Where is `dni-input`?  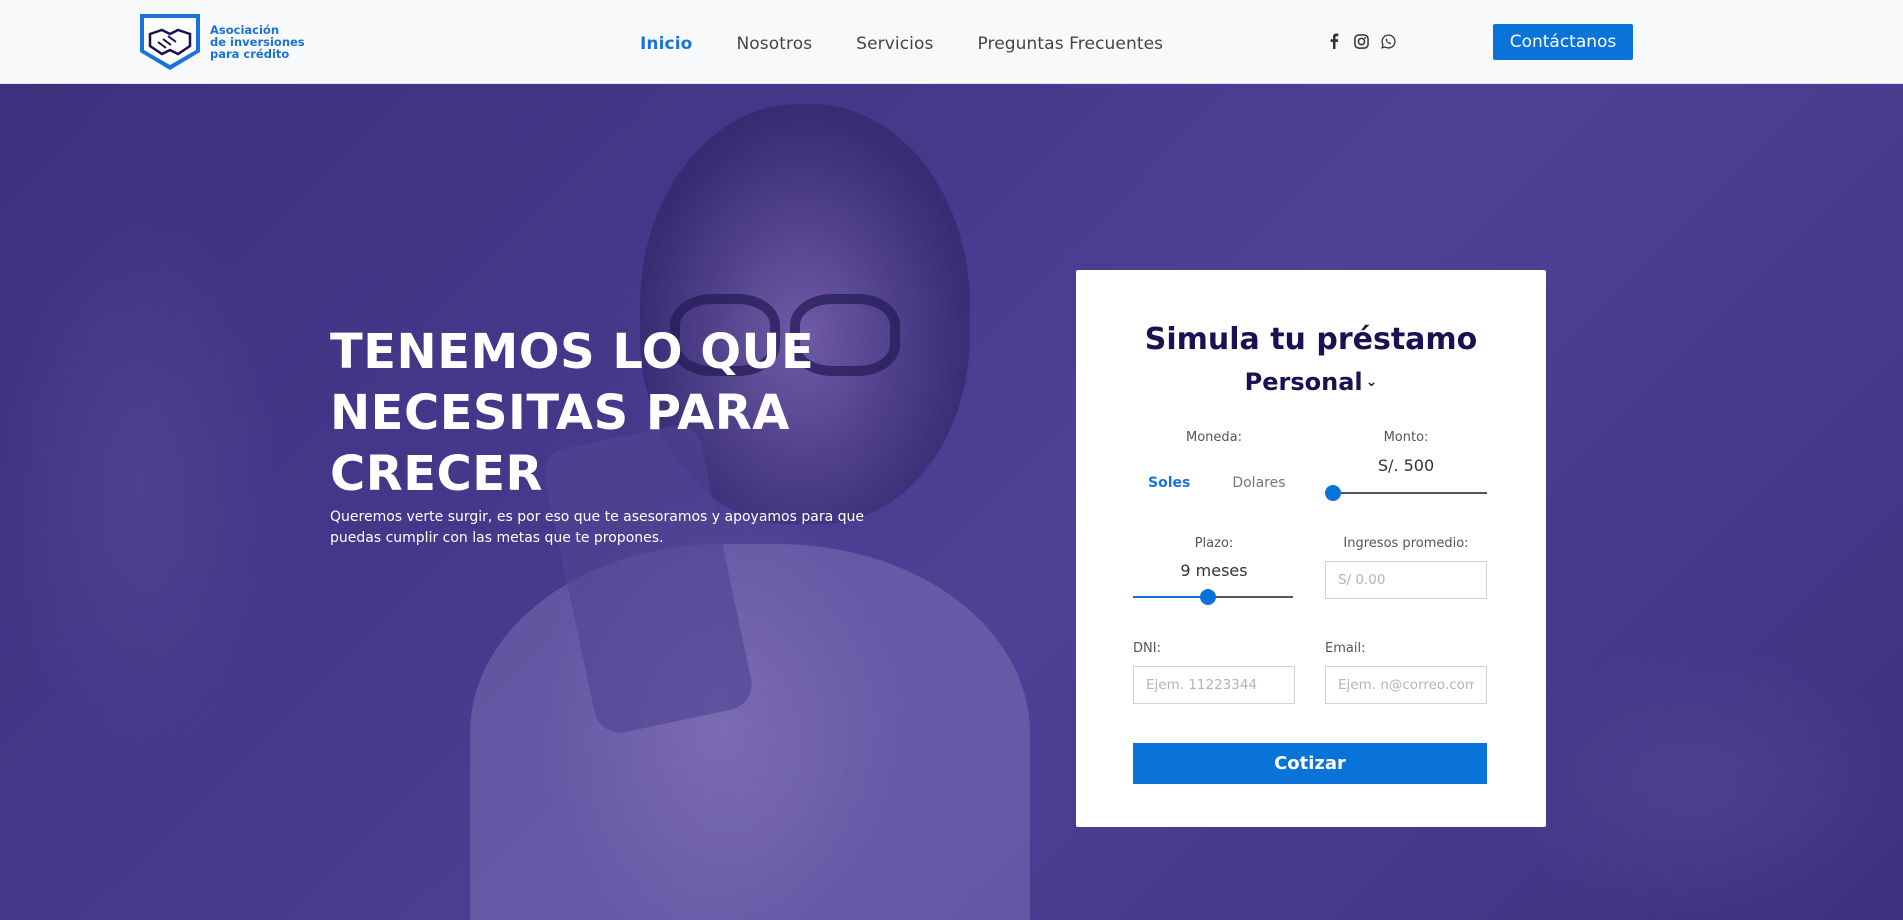 dni-input is located at coordinates (1214, 685).